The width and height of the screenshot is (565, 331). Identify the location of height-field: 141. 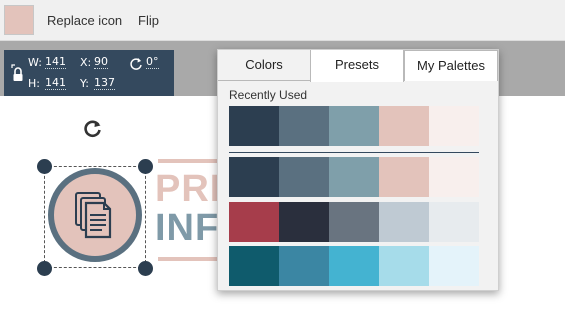
(55, 83).